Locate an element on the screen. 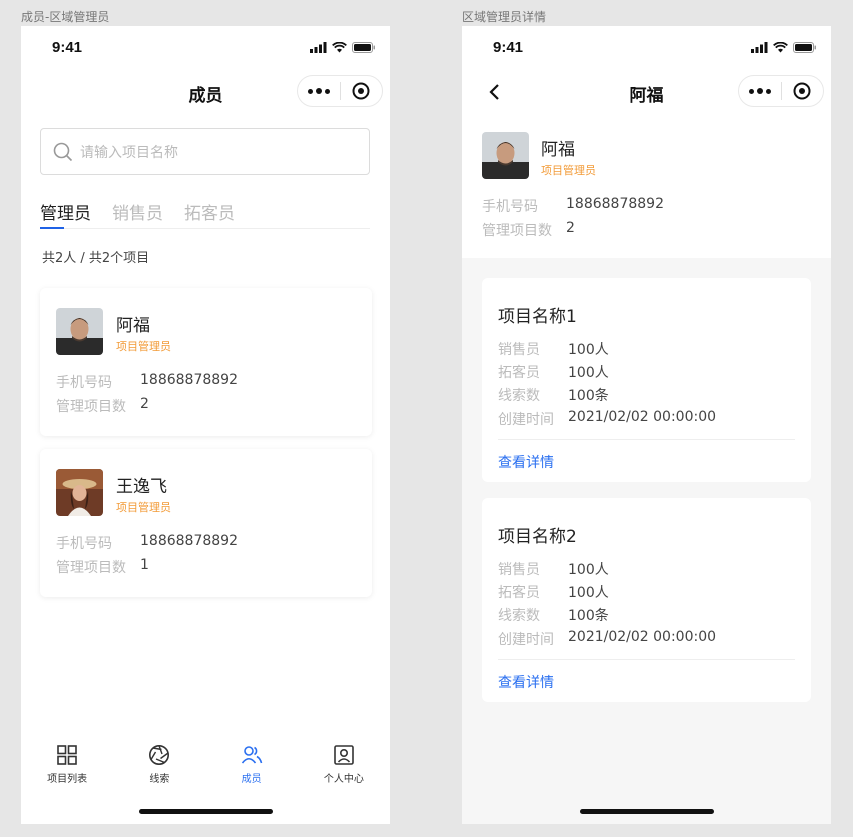 This screenshot has width=853, height=837. role-tabs: 管理员 销售员 拓客员 is located at coordinates (205, 214).